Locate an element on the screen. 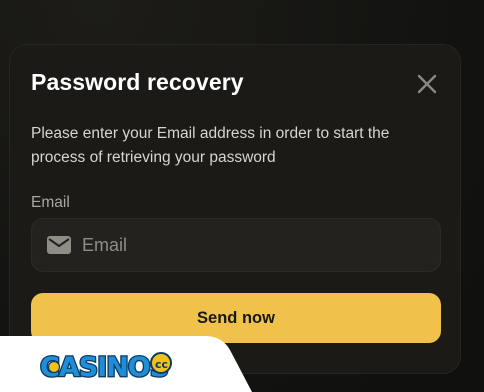 The width and height of the screenshot is (484, 392). close-icon is located at coordinates (427, 84).